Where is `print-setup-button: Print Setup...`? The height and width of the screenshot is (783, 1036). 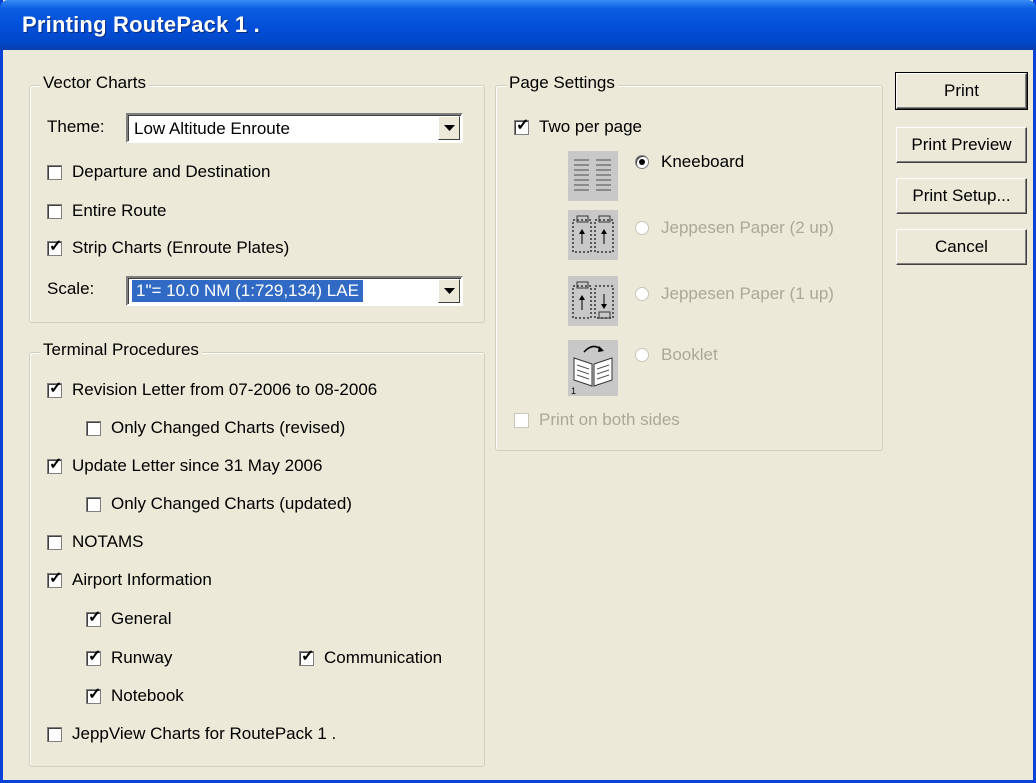 print-setup-button: Print Setup... is located at coordinates (961, 196).